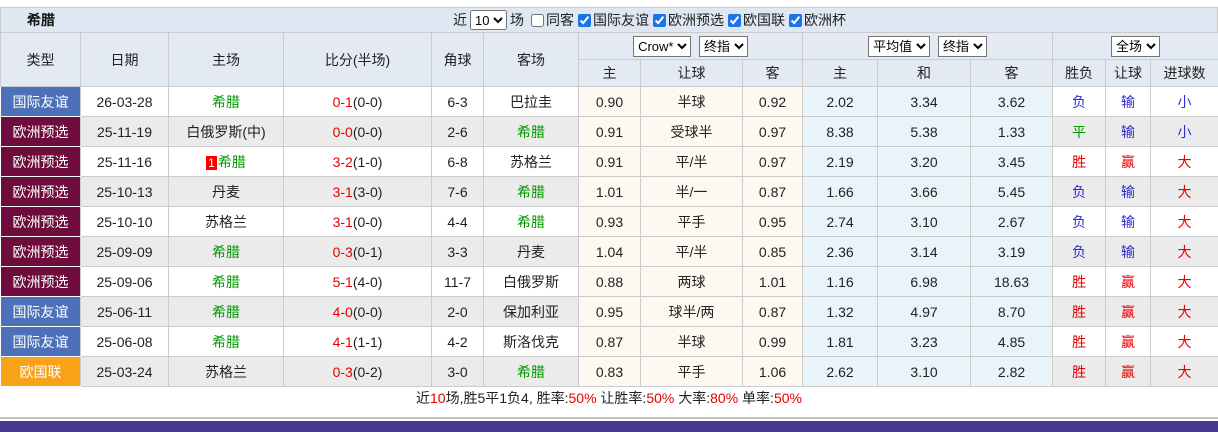  I want to click on result-group: 全场, so click(1135, 46).